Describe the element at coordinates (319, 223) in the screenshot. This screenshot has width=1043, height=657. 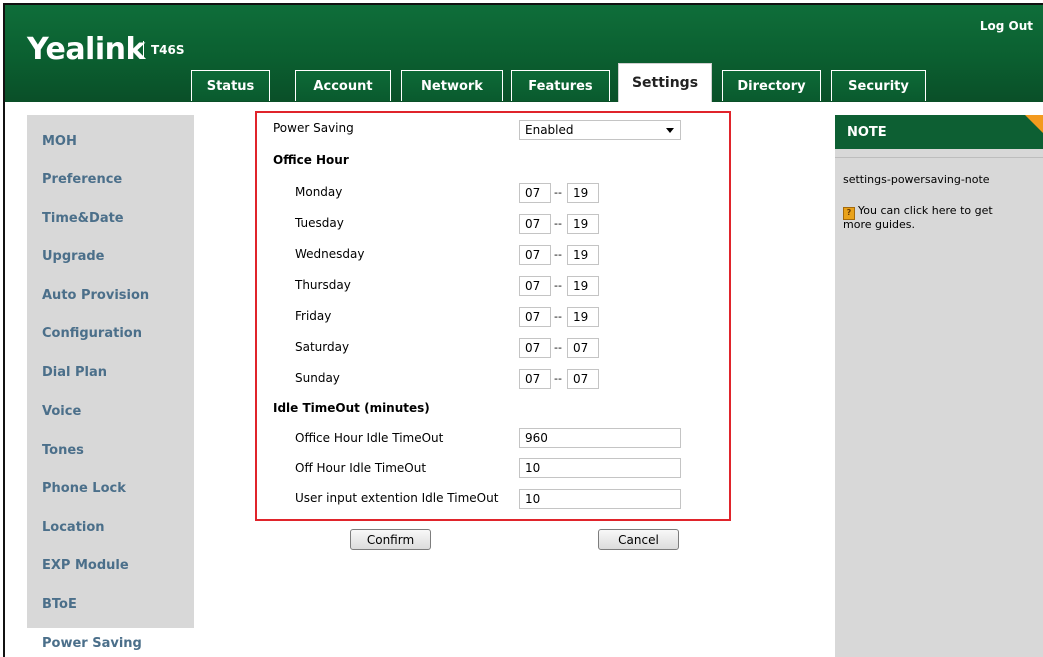
I see `day-label-tuesday: Tuesday` at that location.